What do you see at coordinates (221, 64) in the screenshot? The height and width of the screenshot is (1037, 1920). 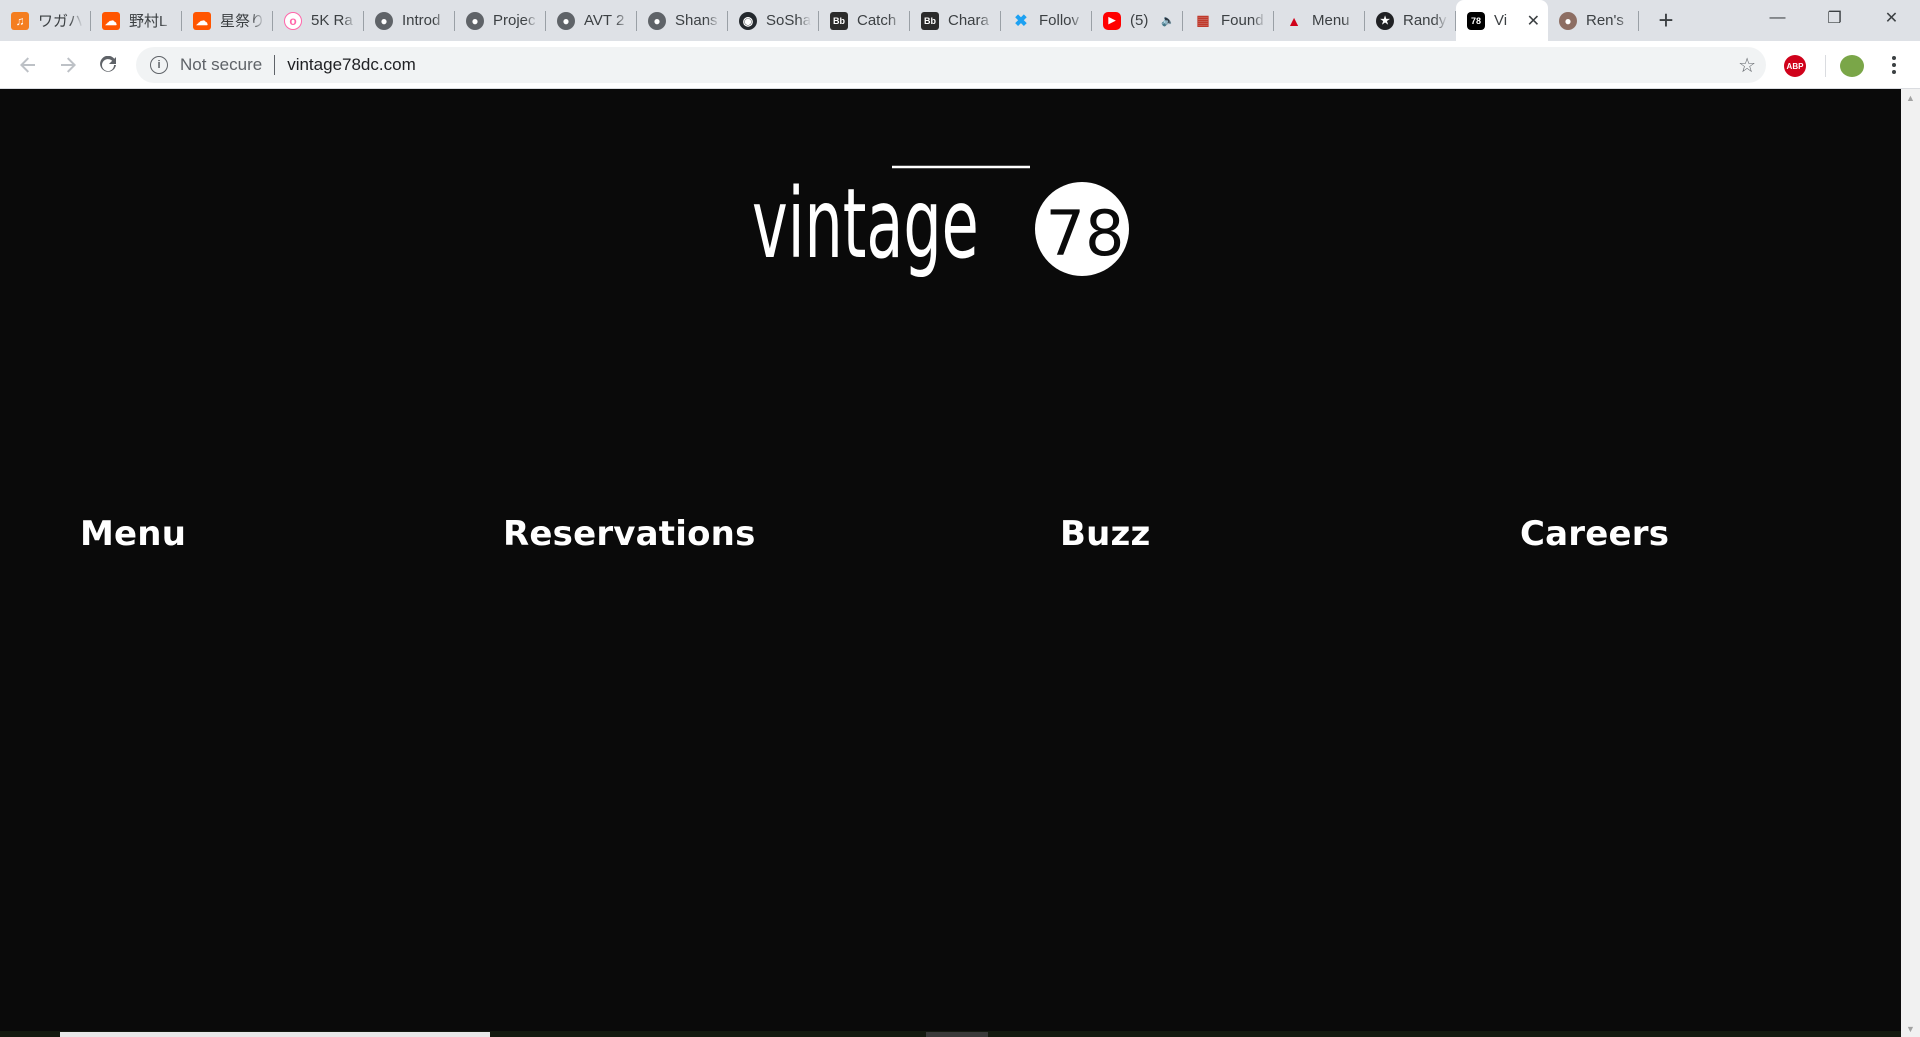 I see `security-label: Not secure` at bounding box center [221, 64].